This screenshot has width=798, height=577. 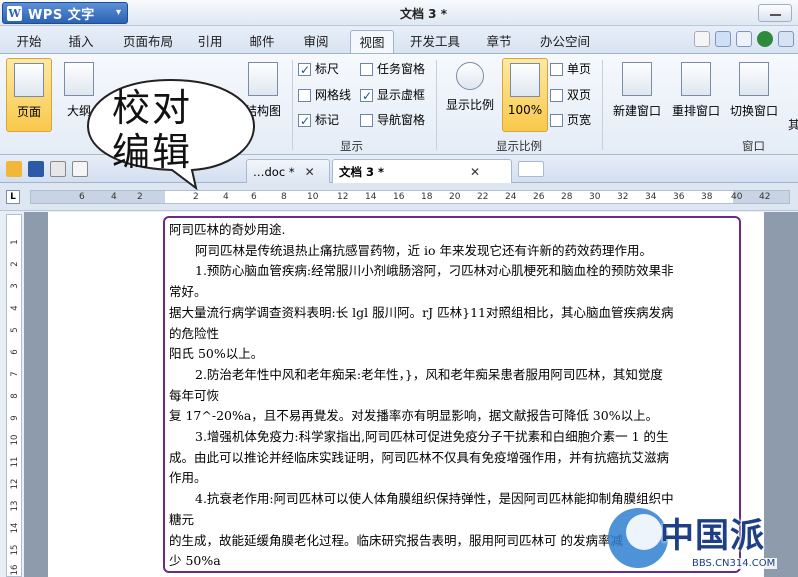 I want to click on callout-text: 校对 编辑, so click(x=182, y=130).